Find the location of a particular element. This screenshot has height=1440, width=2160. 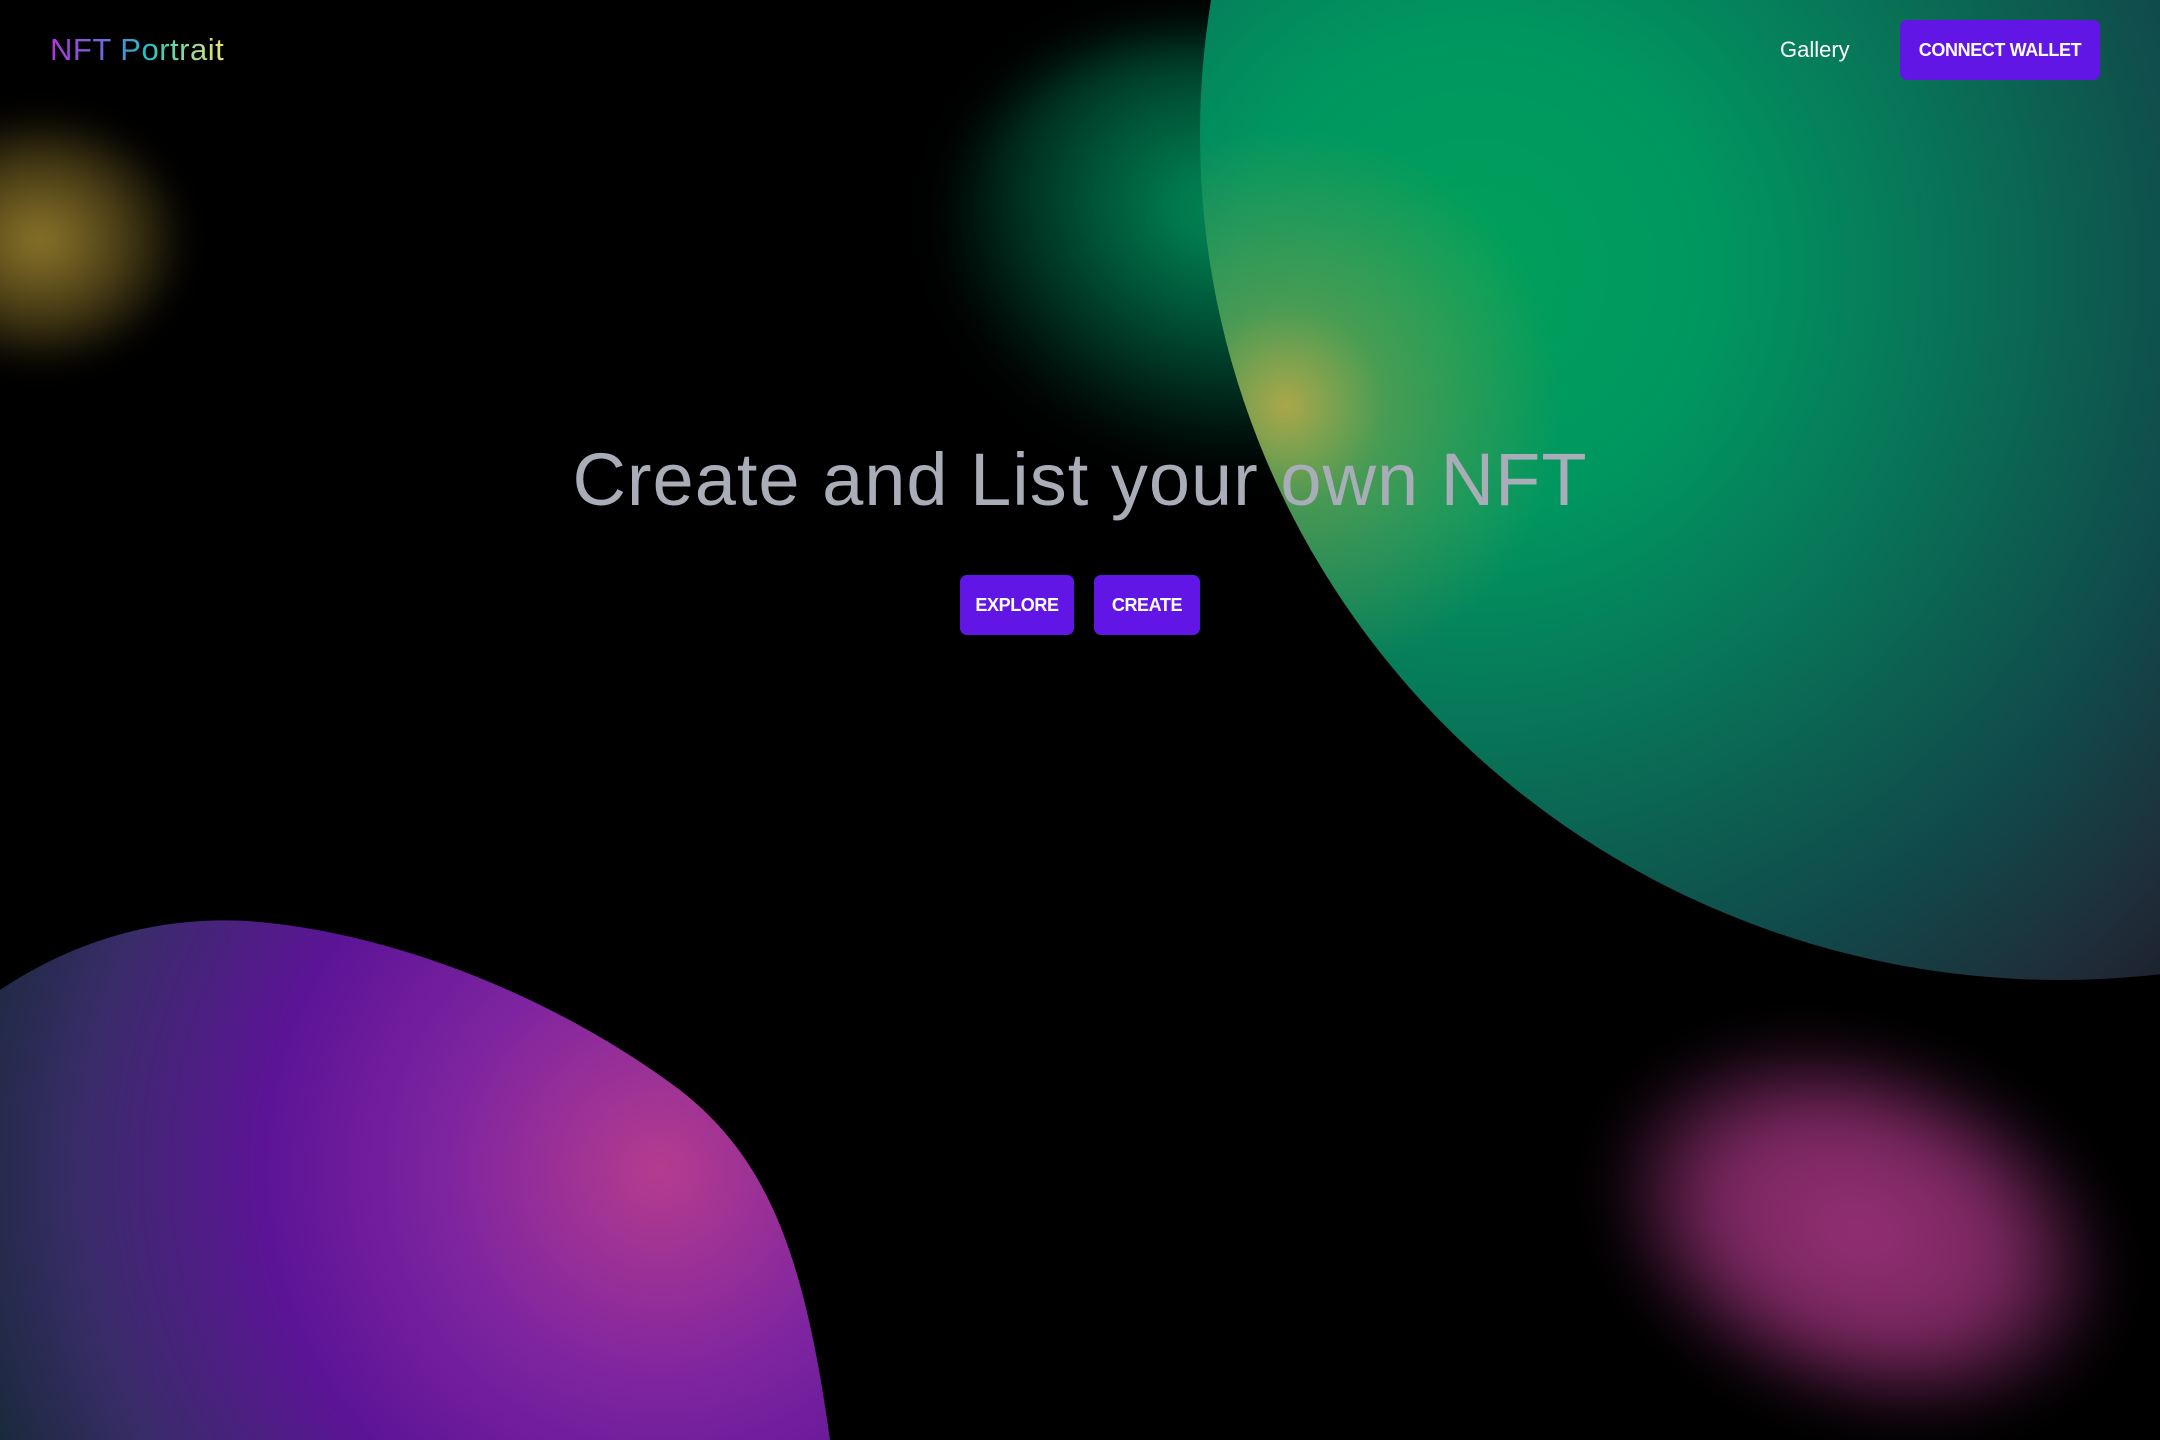

nav-link-gallery: Gallery is located at coordinates (1815, 50).